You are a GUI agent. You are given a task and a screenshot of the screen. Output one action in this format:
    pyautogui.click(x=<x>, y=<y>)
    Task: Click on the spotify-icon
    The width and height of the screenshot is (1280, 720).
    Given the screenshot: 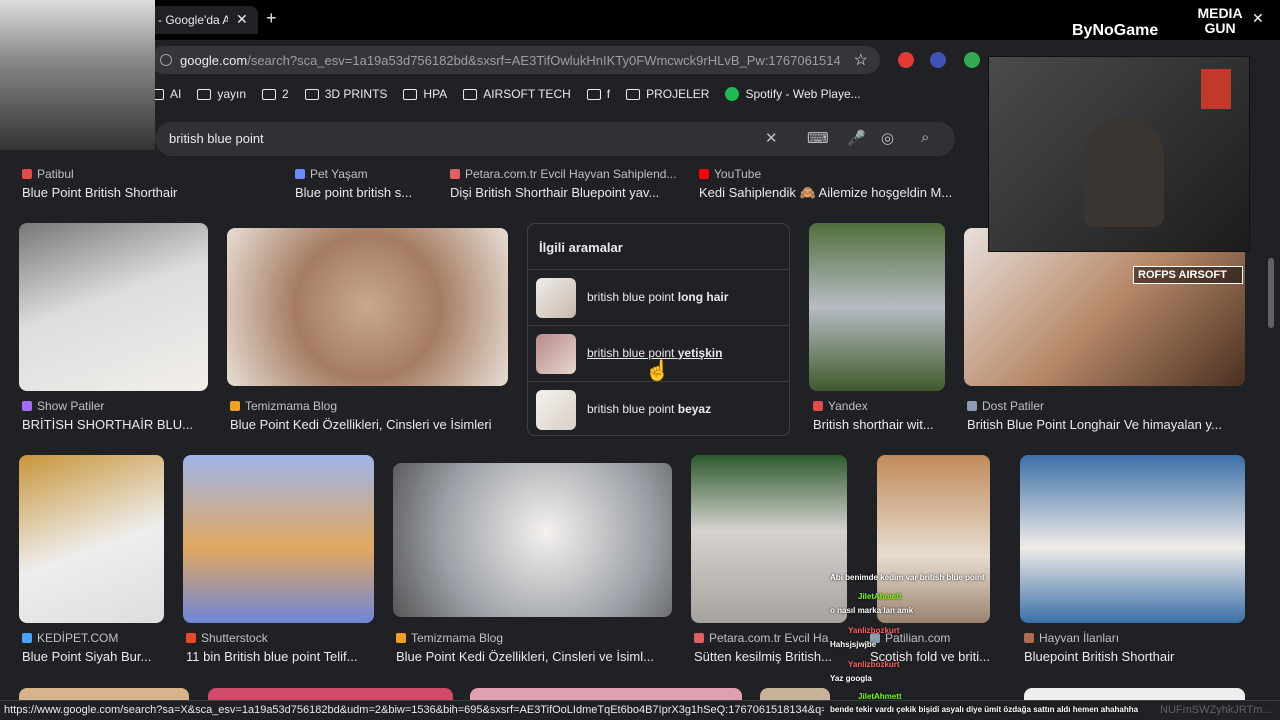 What is the action you would take?
    pyautogui.click(x=732, y=94)
    